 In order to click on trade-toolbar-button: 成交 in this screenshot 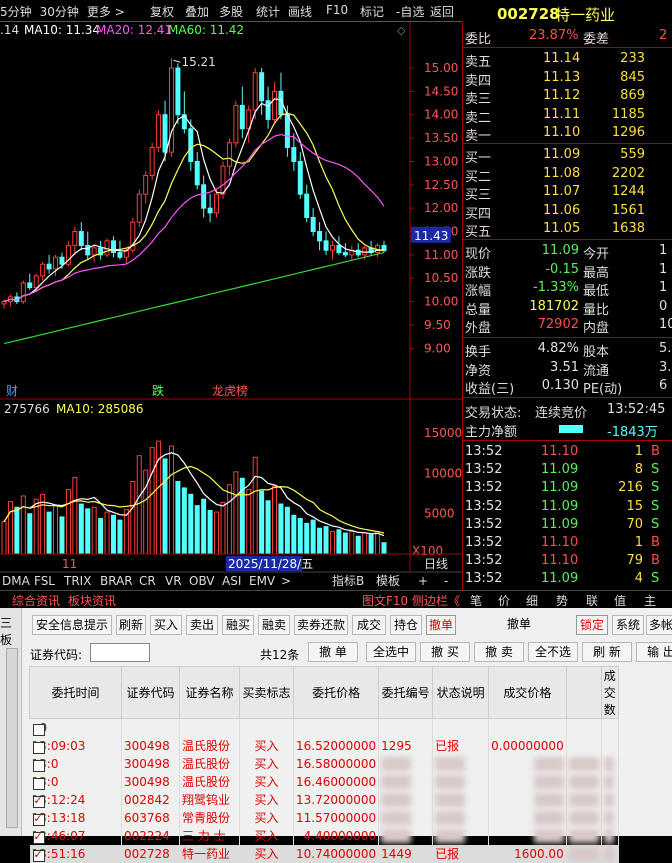, I will do `click(369, 625)`.